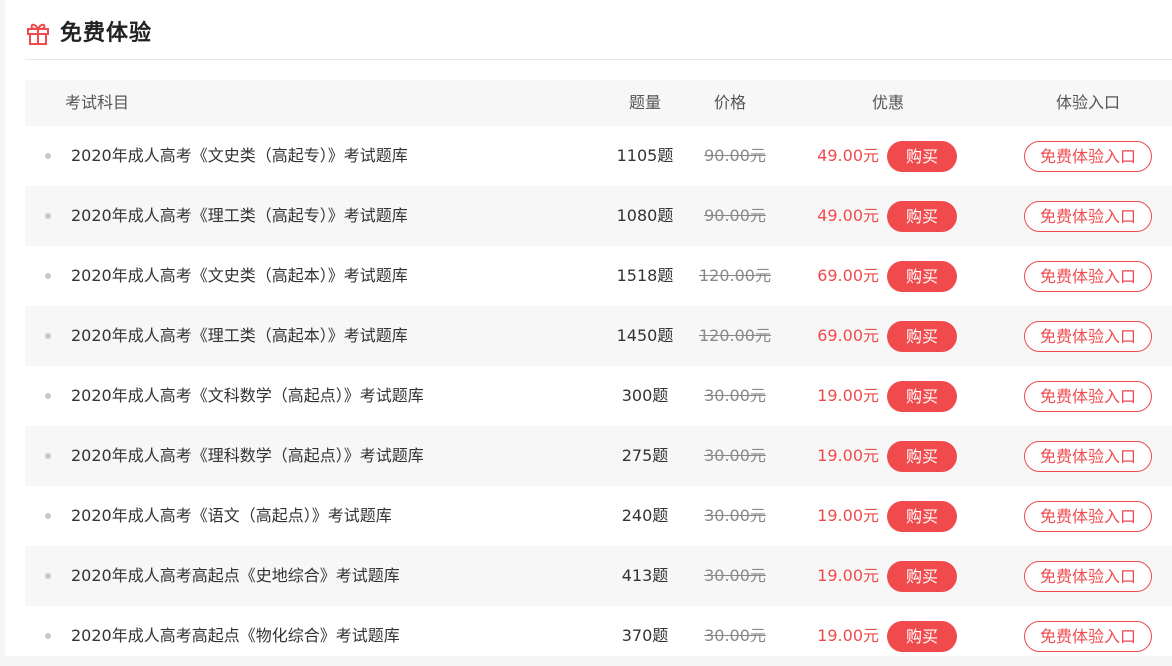  Describe the element at coordinates (644, 102) in the screenshot. I see `header-count: 题量` at that location.